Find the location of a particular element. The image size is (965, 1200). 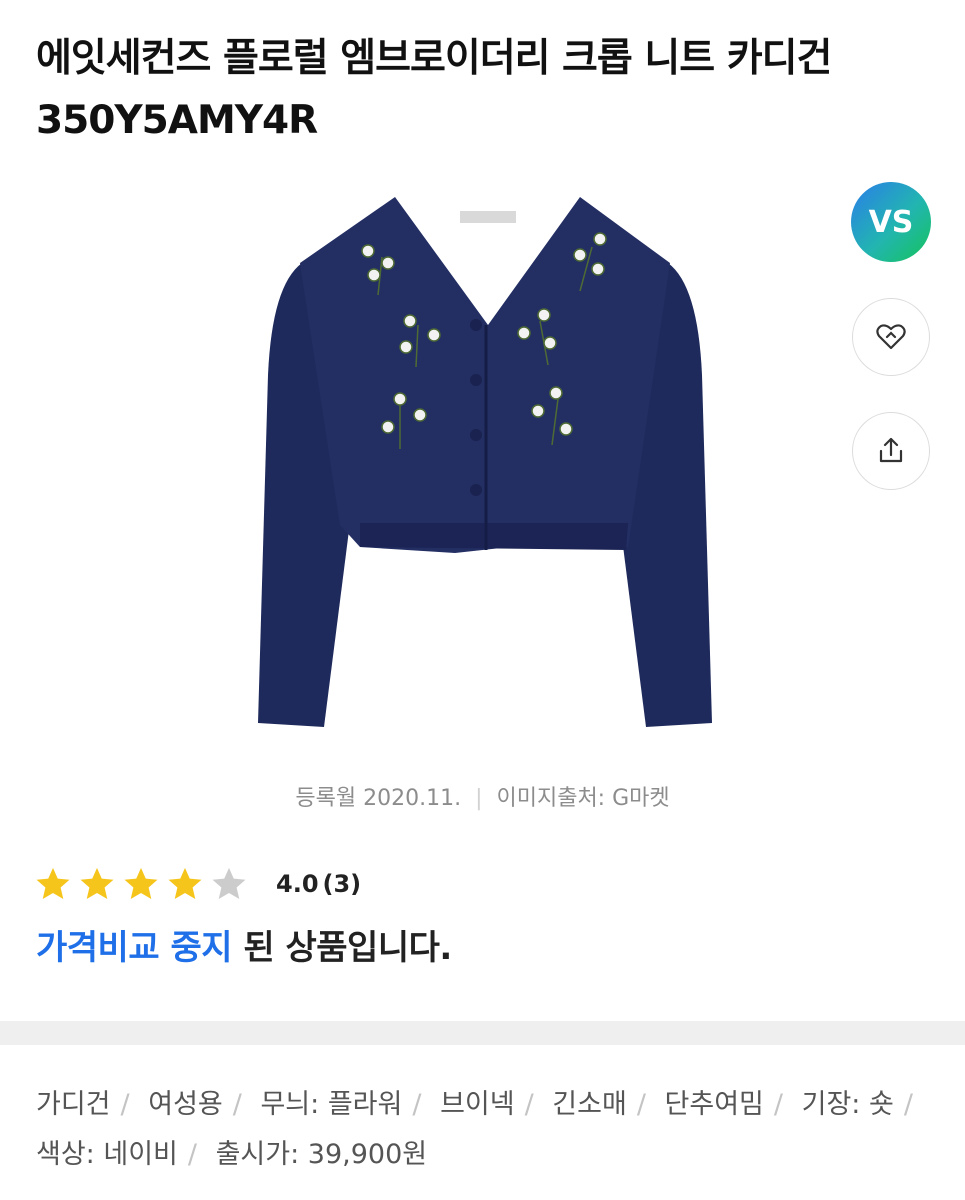

spec-item: 긴소매 is located at coordinates (589, 1104).